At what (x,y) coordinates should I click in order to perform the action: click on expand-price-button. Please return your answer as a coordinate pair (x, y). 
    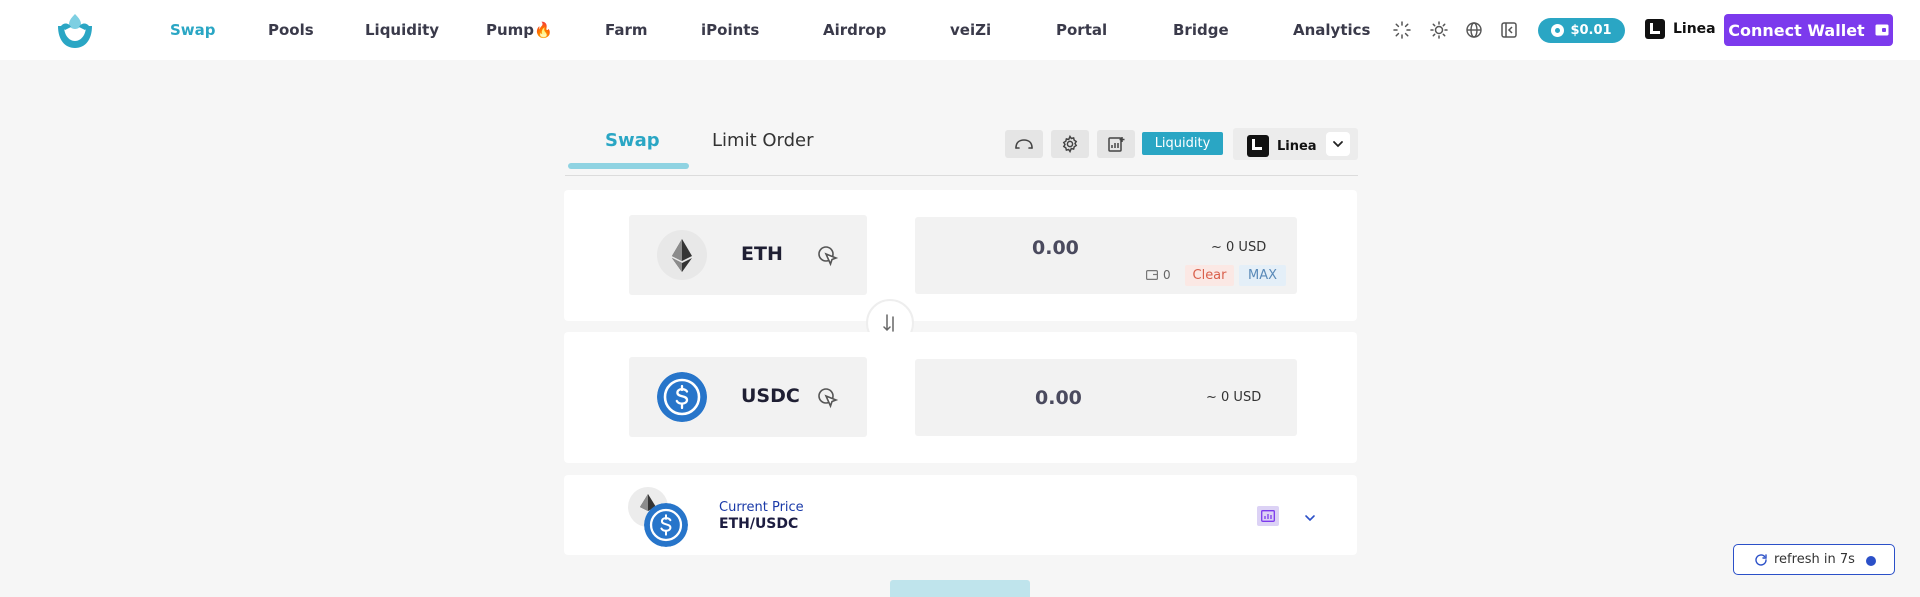
    Looking at the image, I should click on (1310, 517).